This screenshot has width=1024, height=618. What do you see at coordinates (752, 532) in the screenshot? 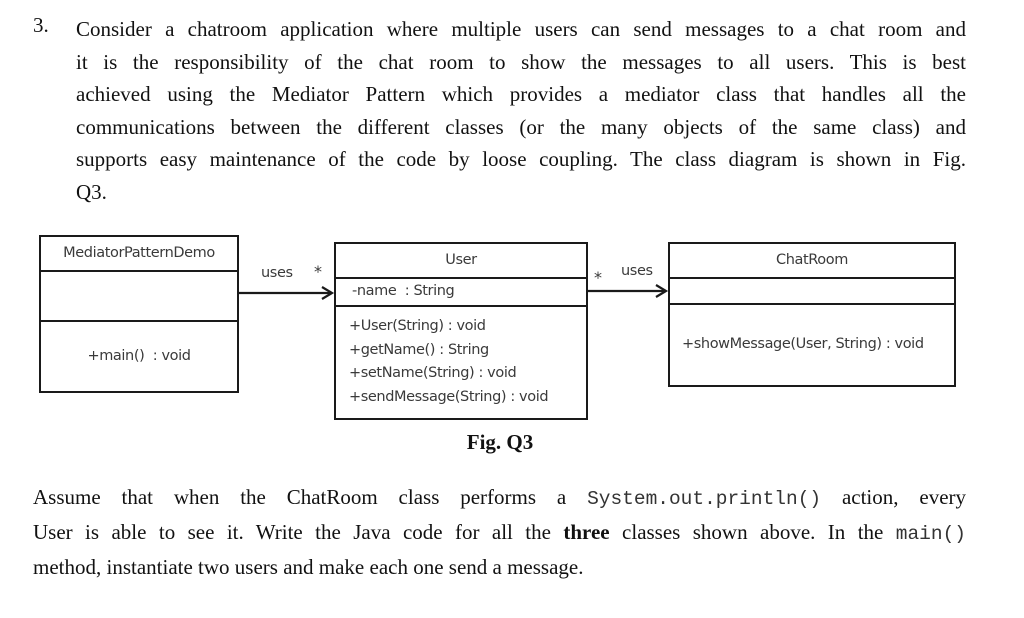
I see `text: classes shown above. In the` at bounding box center [752, 532].